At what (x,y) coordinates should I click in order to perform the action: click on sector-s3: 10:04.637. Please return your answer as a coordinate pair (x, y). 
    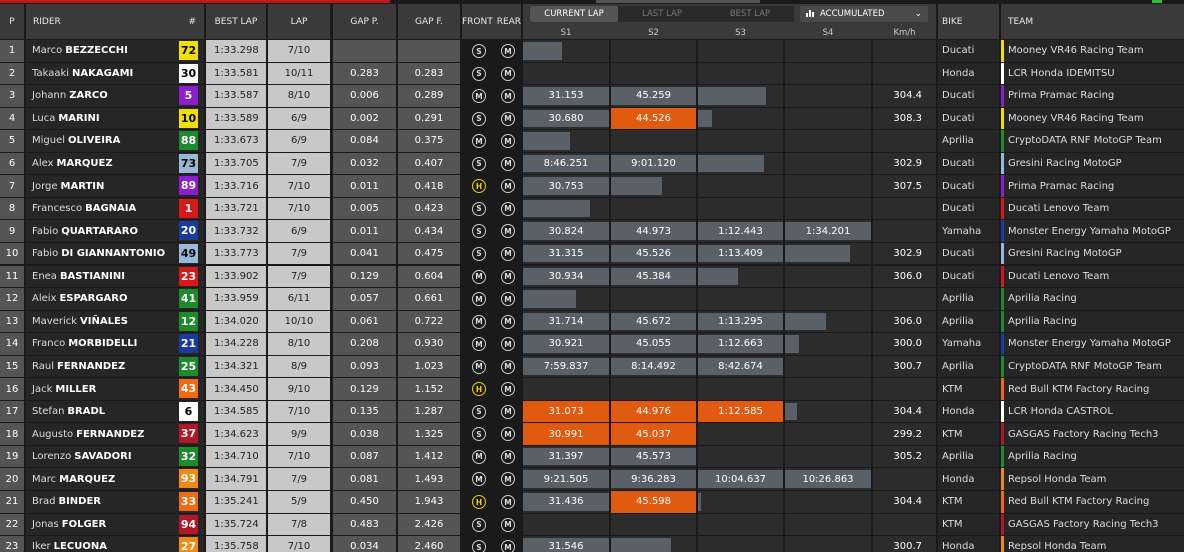
    Looking at the image, I should click on (740, 479).